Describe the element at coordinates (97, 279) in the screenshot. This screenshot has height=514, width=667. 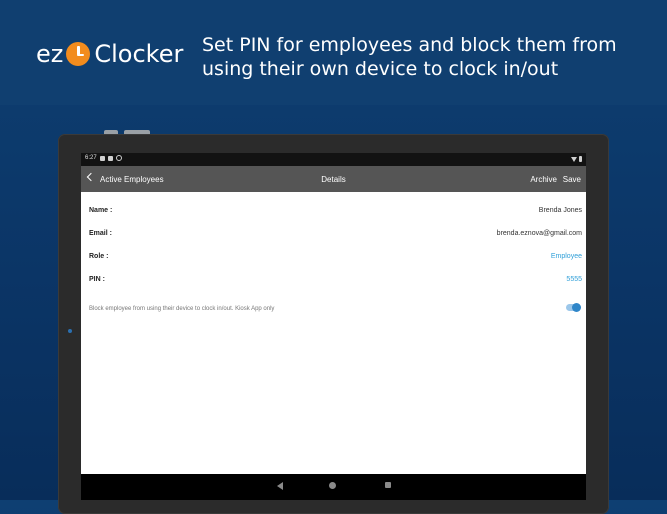
I see `pin-label: PIN :` at that location.